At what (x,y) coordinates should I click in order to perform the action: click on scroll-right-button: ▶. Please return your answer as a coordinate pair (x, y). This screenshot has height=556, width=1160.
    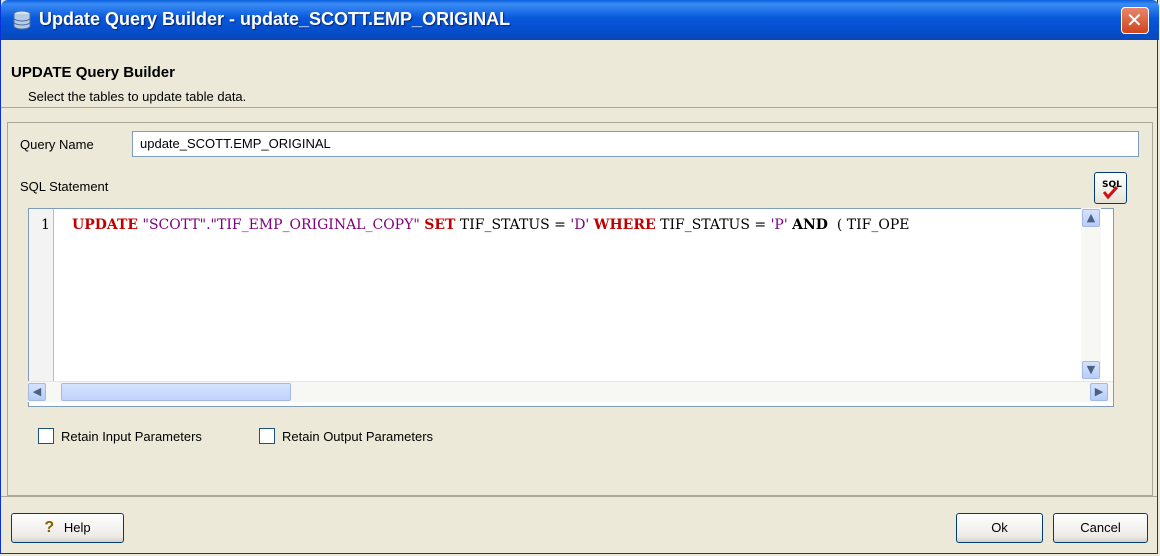
    Looking at the image, I should click on (1099, 392).